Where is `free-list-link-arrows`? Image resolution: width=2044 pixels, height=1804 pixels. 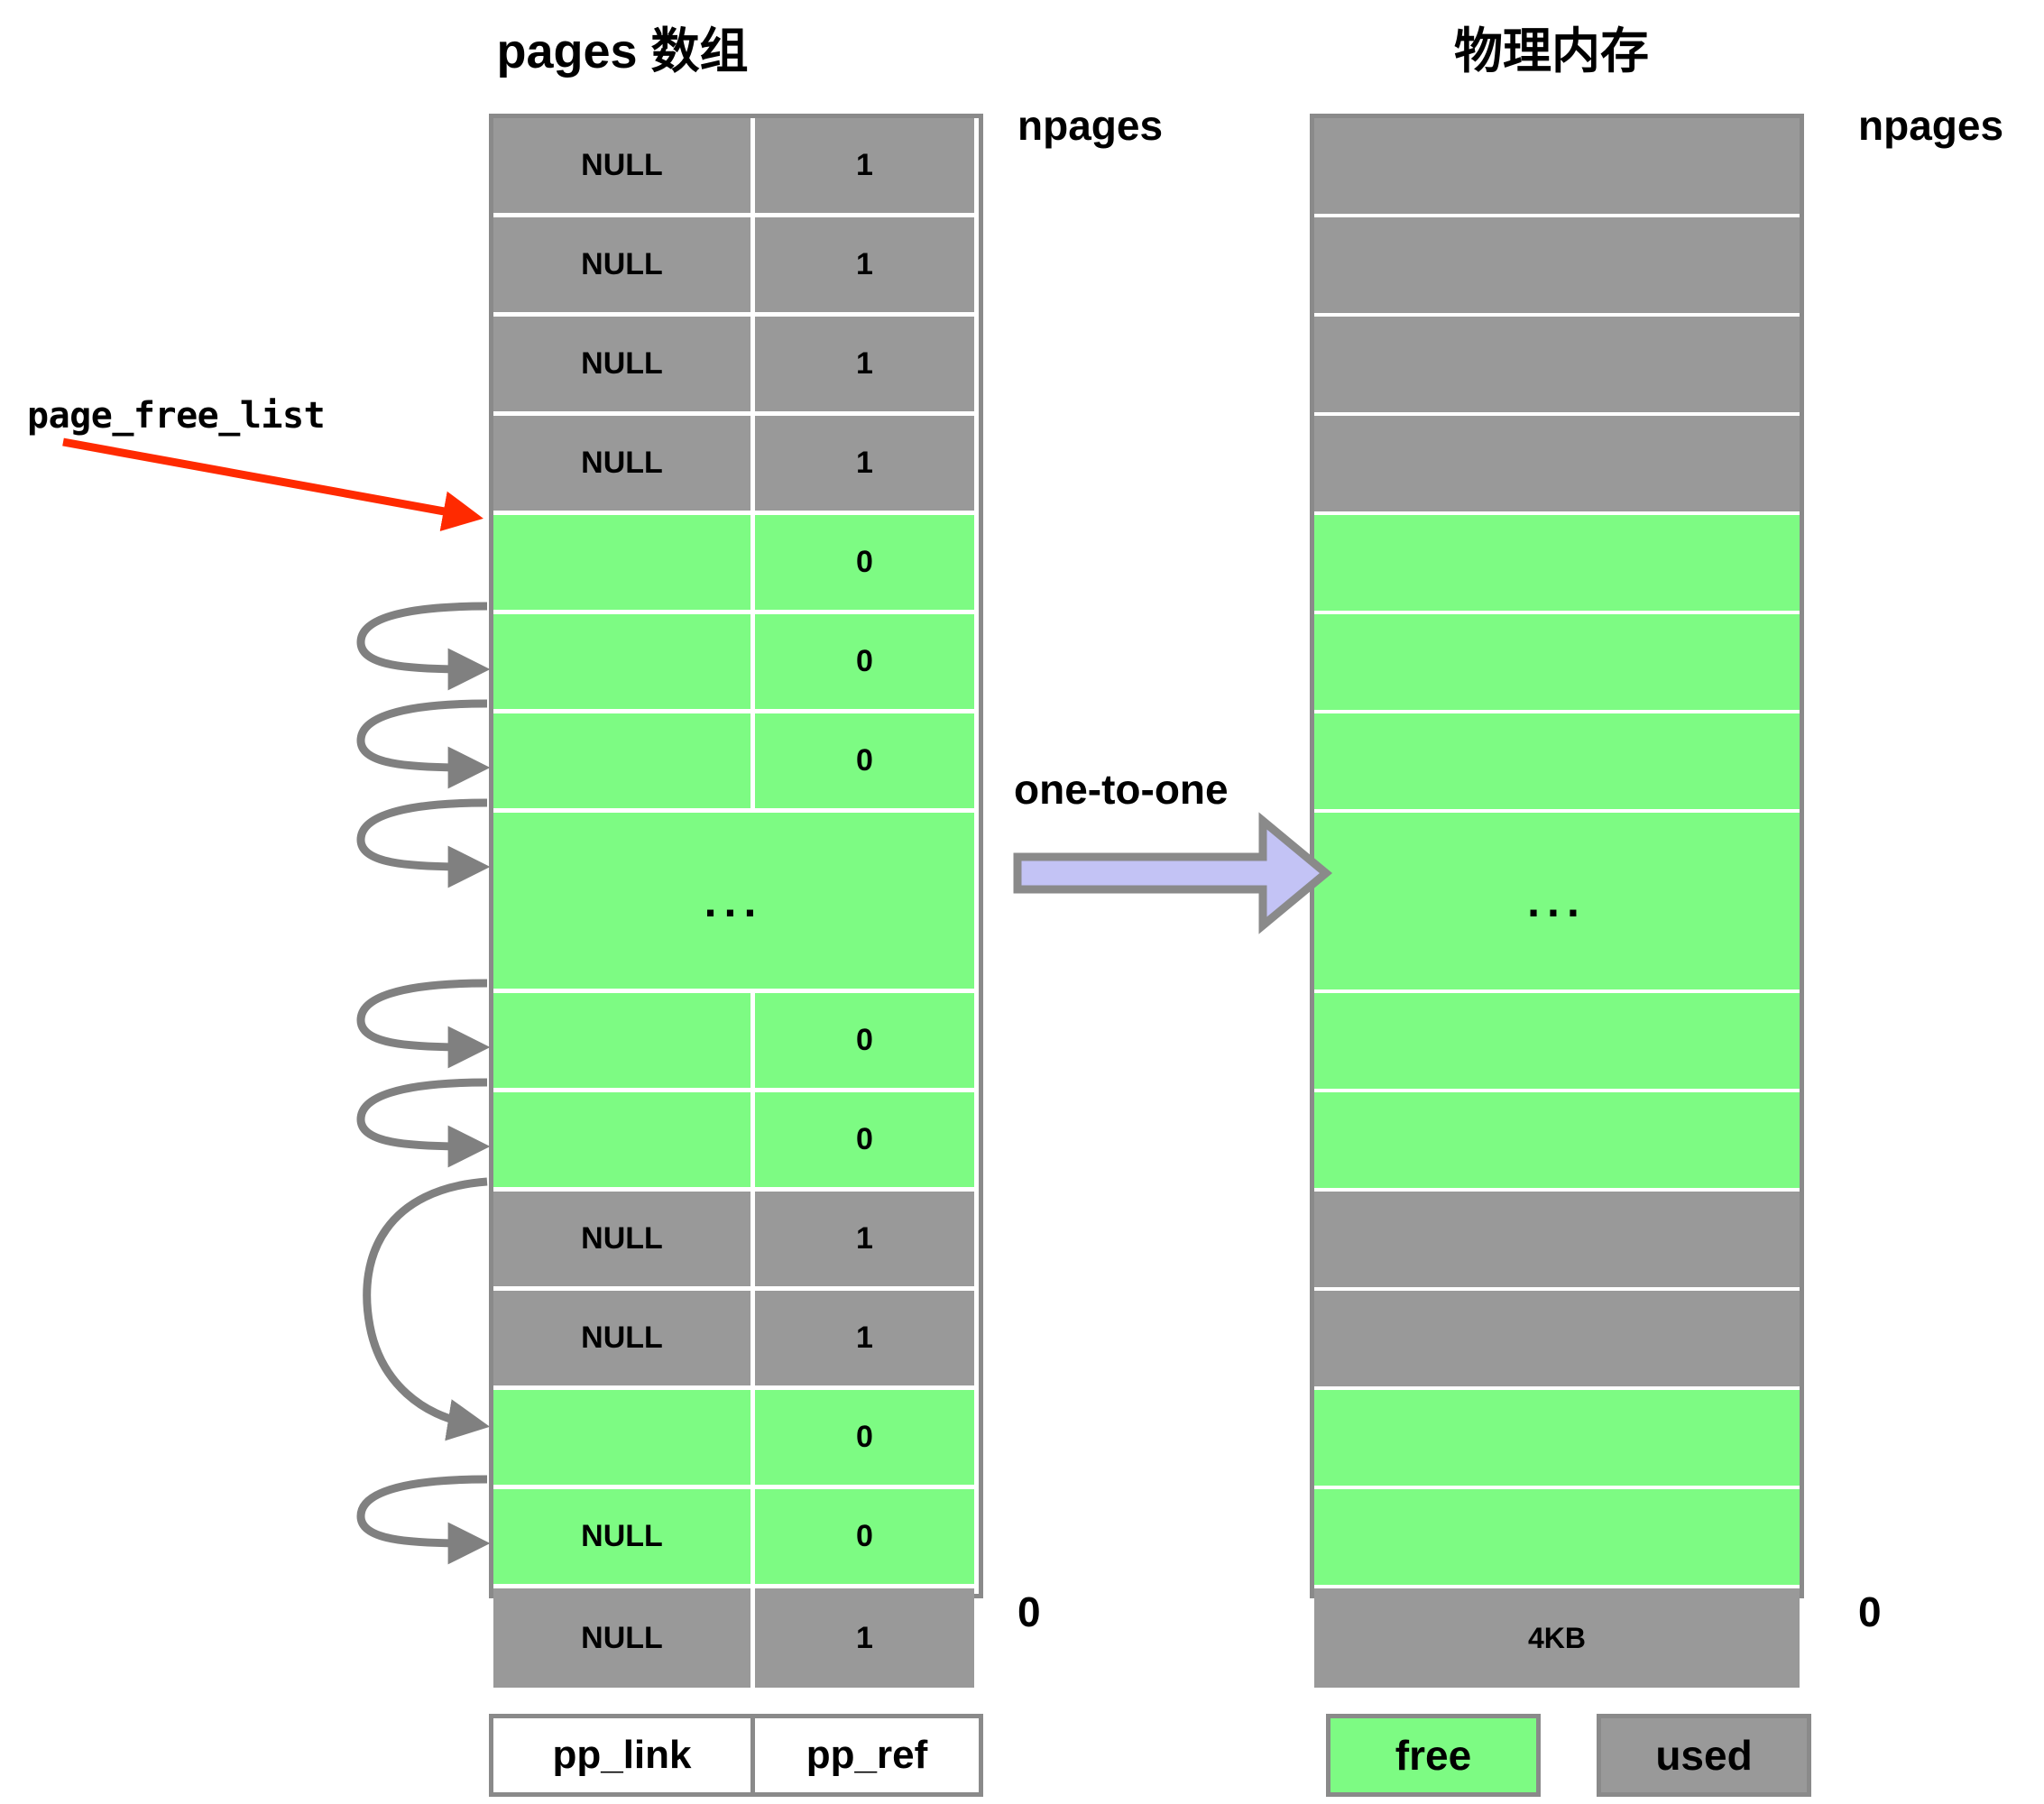 free-list-link-arrows is located at coordinates (423, 1083).